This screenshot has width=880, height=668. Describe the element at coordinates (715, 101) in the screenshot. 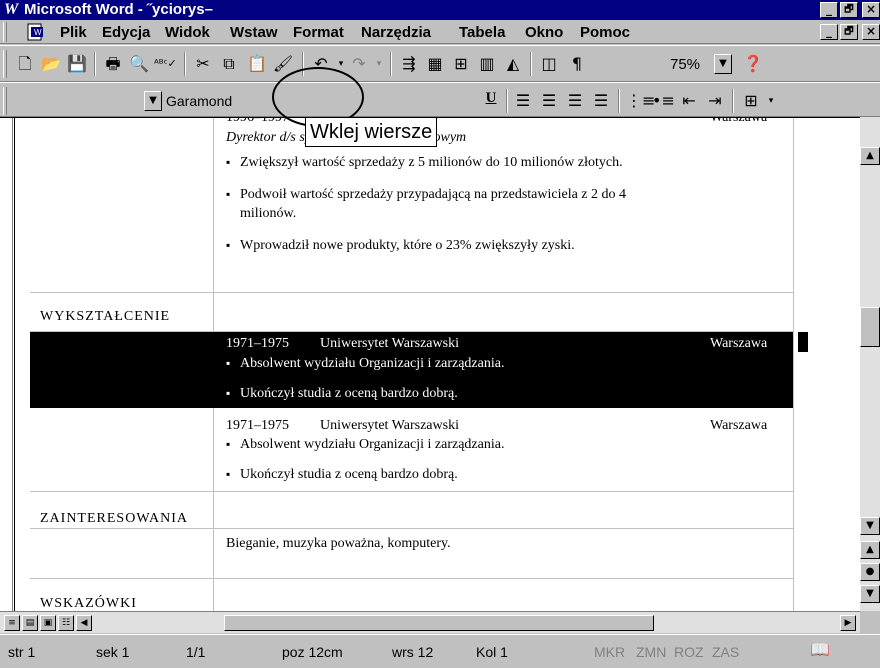

I see `increase-indent-icon: ⇥` at that location.